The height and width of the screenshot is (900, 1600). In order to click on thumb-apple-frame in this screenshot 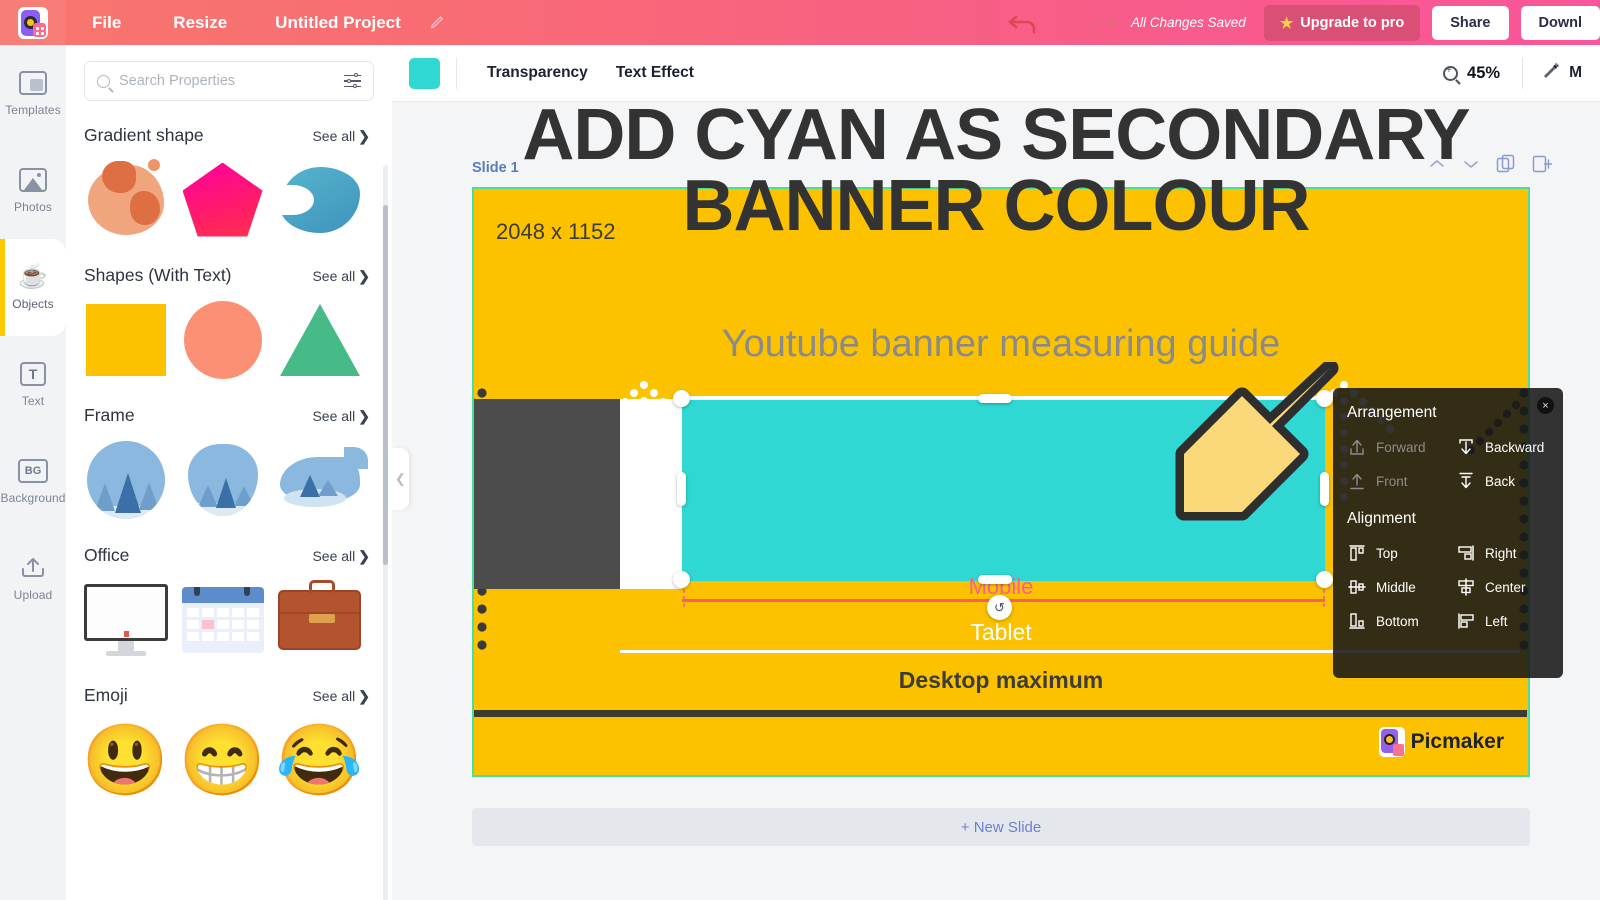, I will do `click(222, 479)`.